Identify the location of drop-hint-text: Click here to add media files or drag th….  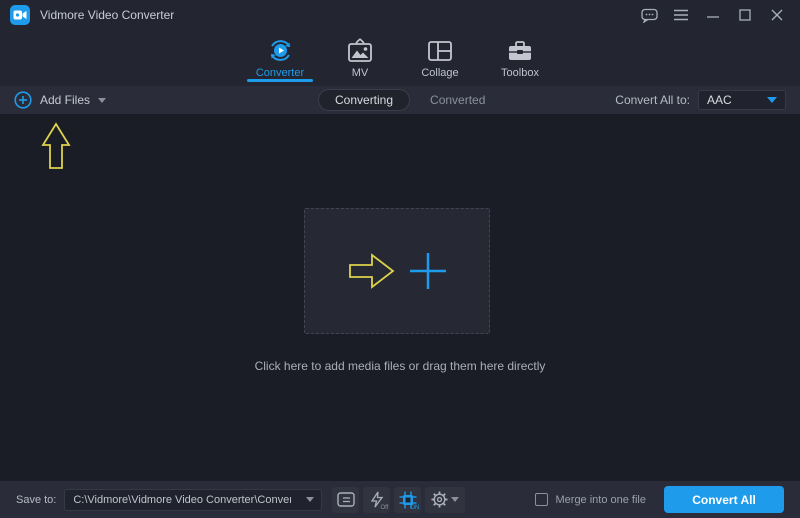
(400, 366).